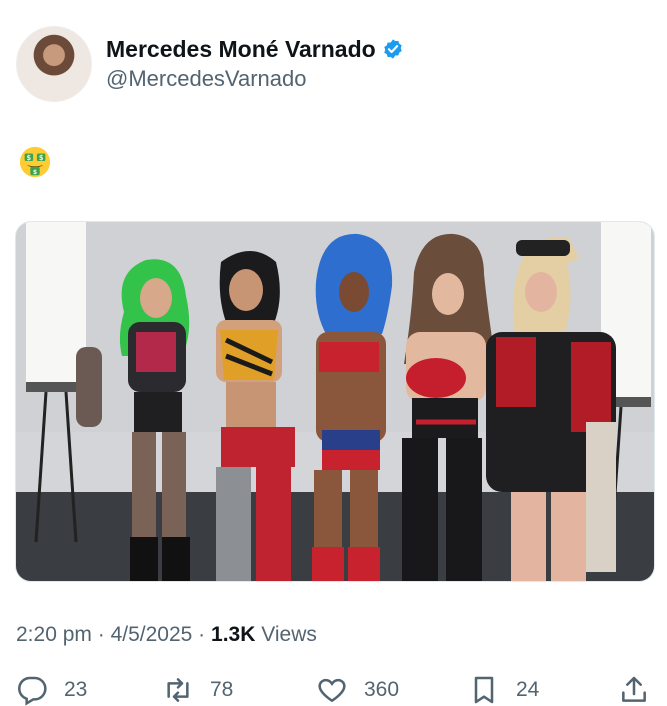 The image size is (667, 706). I want to click on bookmark-button: 24, so click(503, 690).